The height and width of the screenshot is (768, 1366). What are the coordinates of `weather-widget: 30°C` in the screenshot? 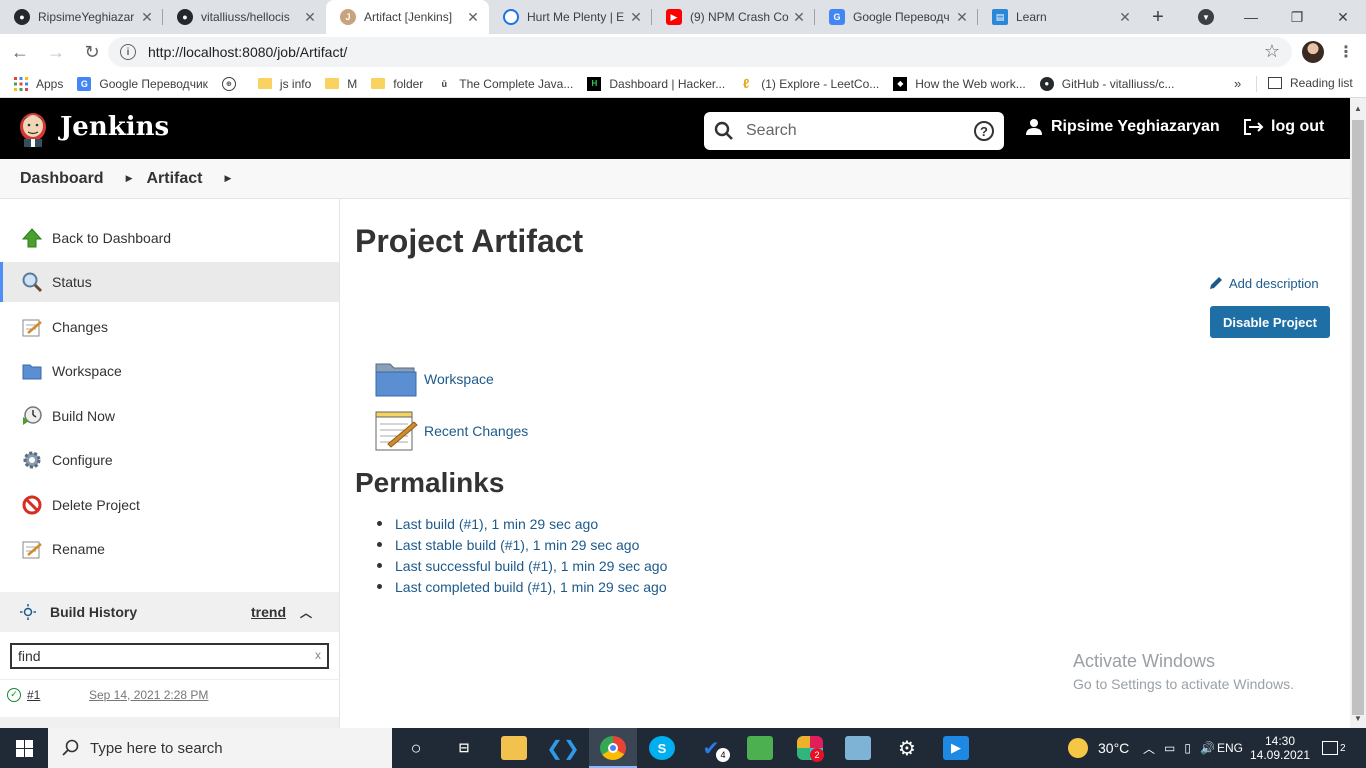 It's located at (1098, 748).